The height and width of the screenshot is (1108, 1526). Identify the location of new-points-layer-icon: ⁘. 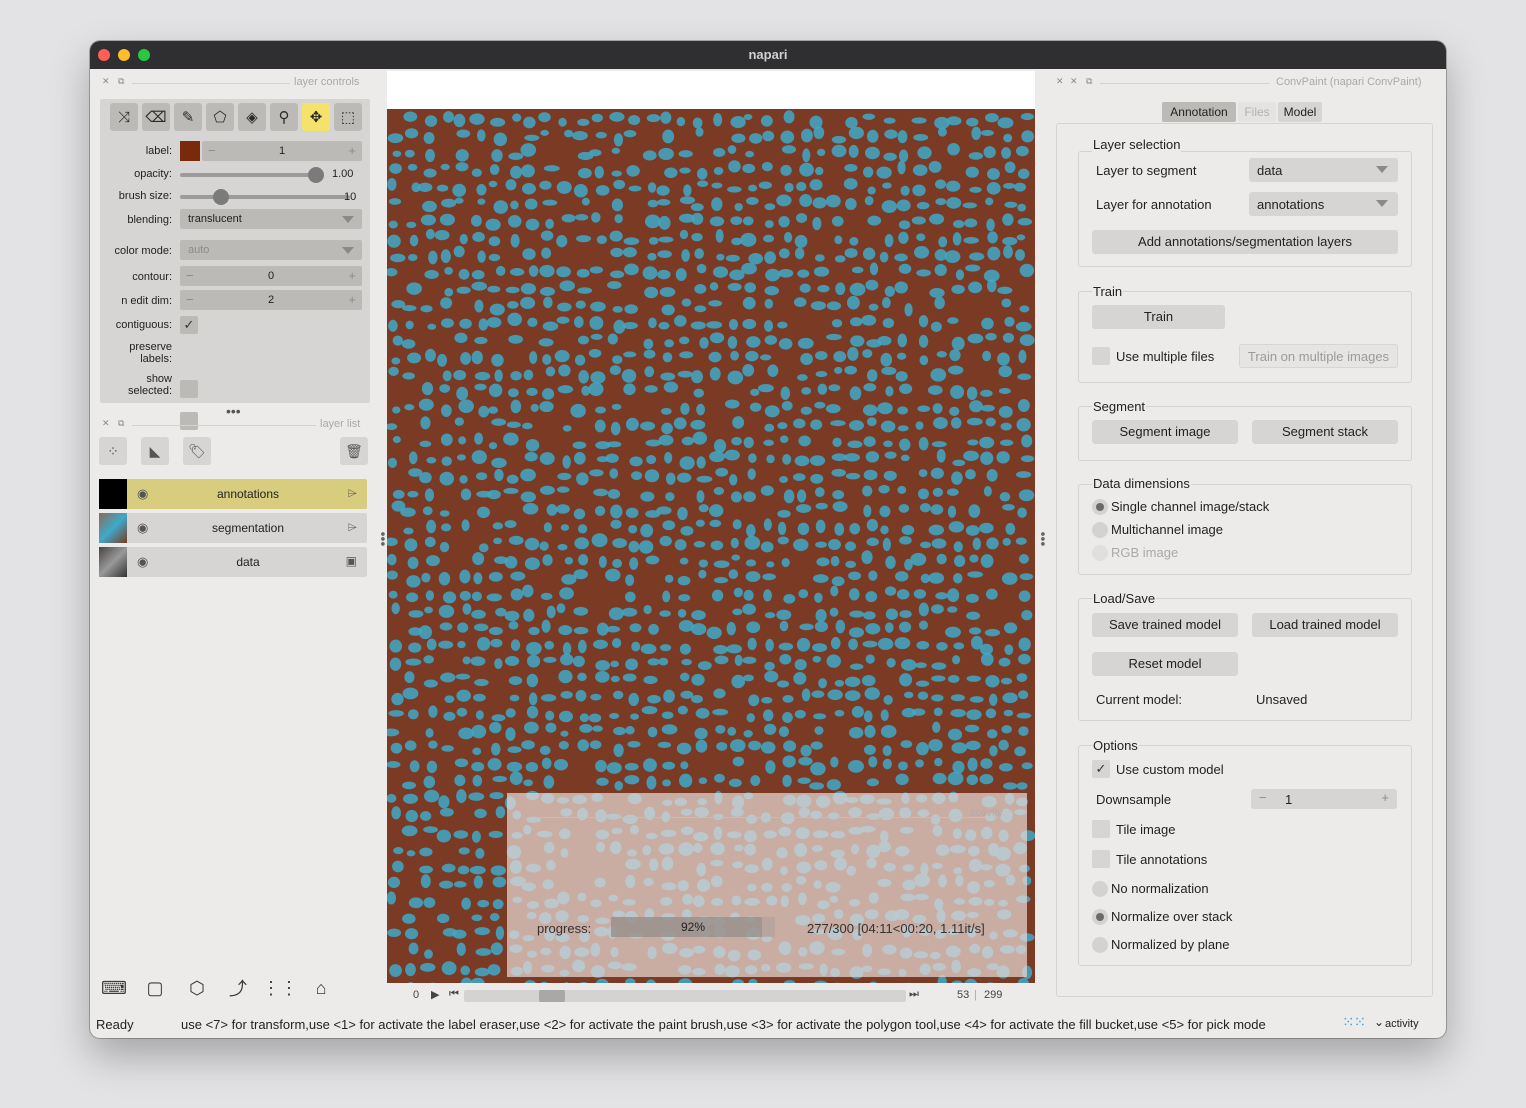
(113, 451).